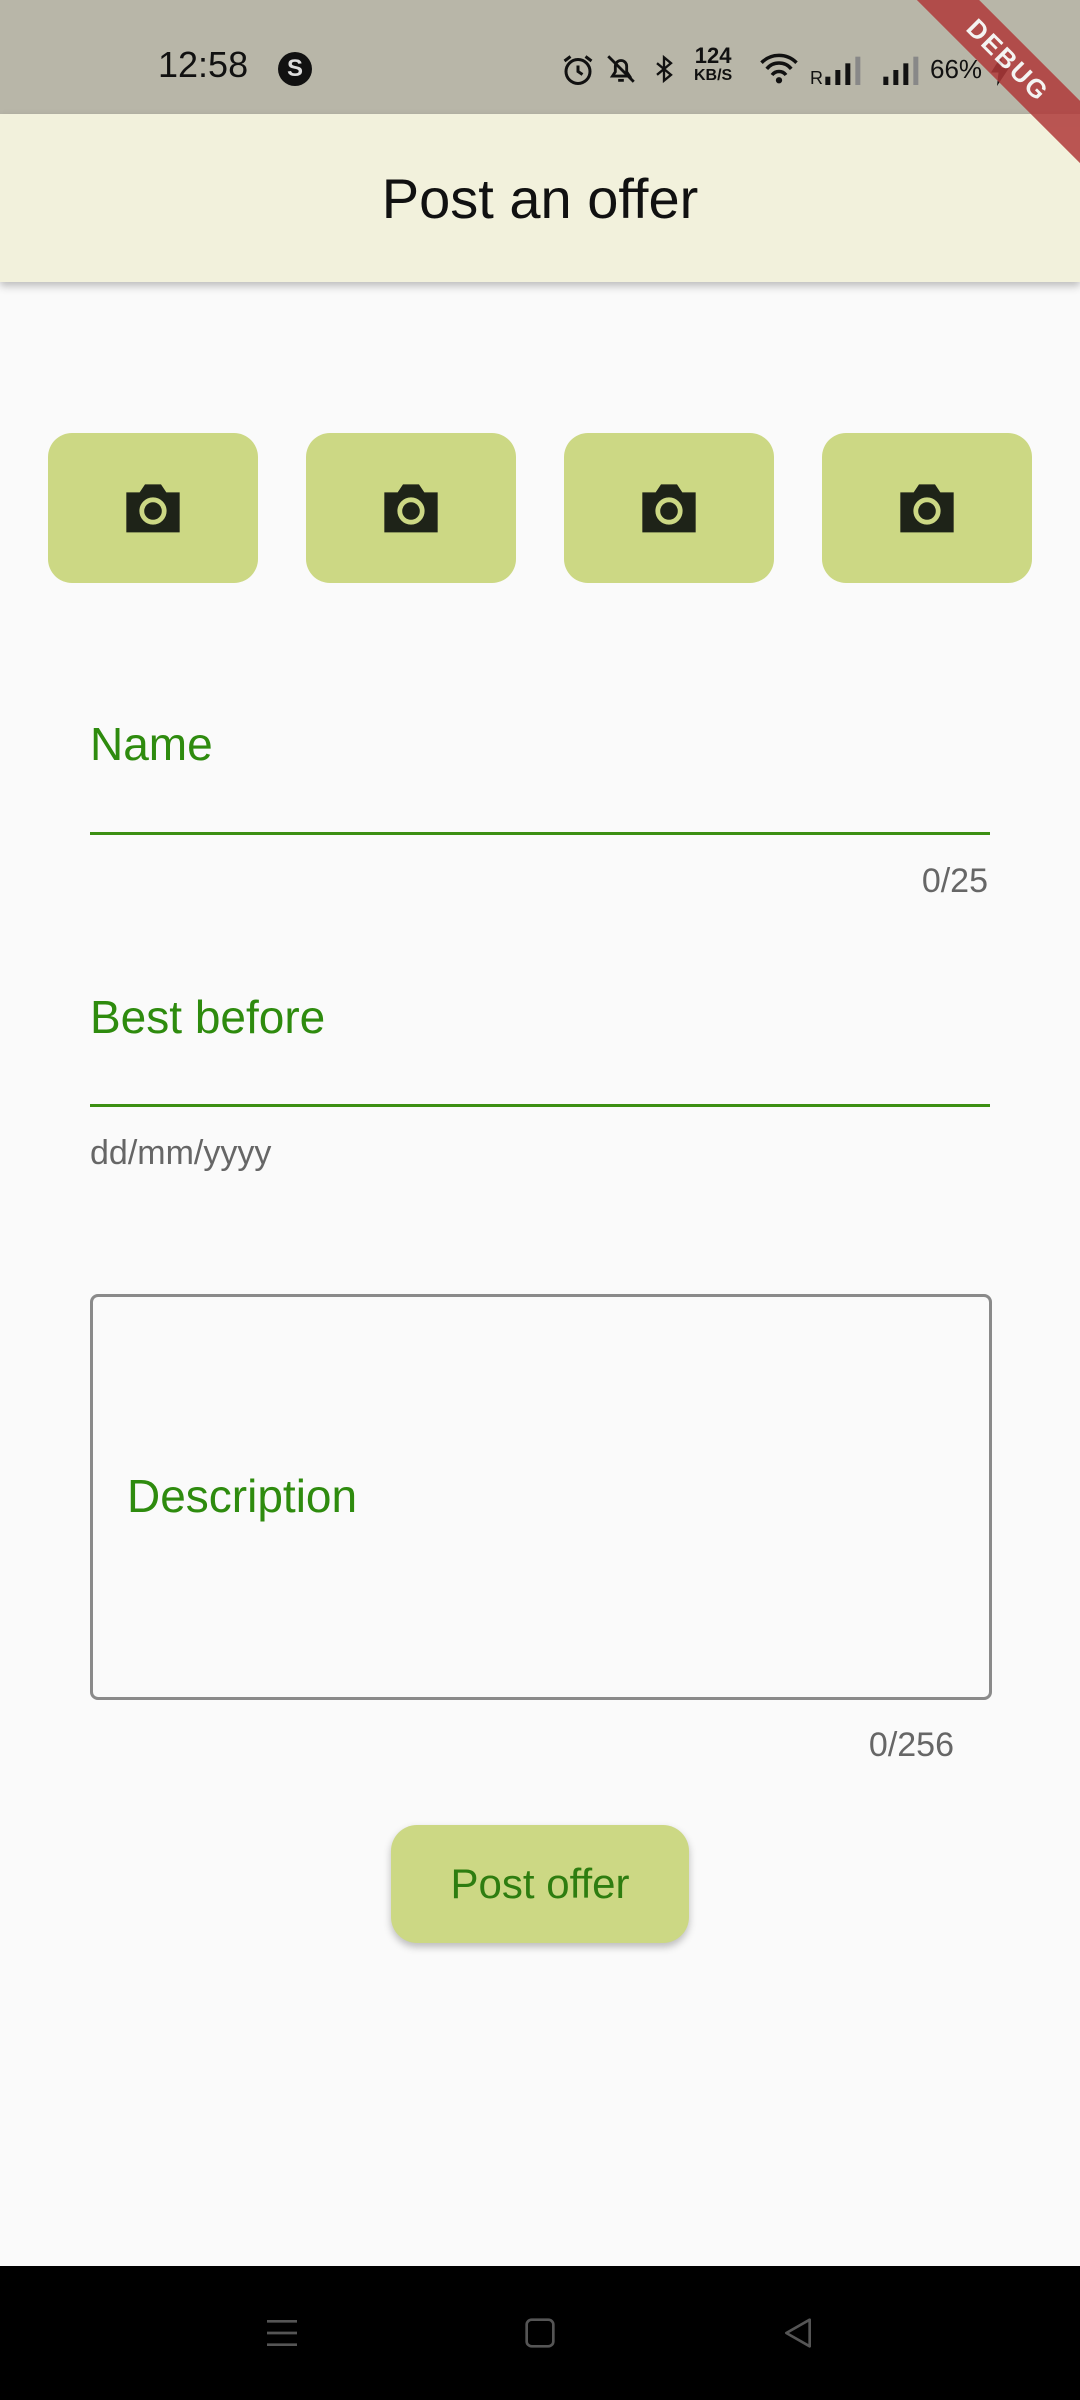  Describe the element at coordinates (713, 55) in the screenshot. I see `net-speed-value: 124` at that location.